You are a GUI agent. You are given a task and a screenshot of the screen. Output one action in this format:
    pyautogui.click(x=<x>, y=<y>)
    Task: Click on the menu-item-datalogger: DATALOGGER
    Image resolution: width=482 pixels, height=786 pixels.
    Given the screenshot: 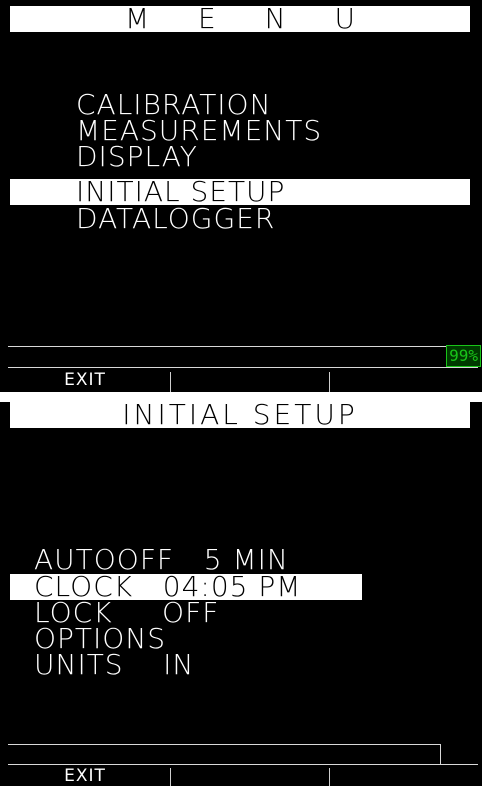 What is the action you would take?
    pyautogui.click(x=175, y=219)
    